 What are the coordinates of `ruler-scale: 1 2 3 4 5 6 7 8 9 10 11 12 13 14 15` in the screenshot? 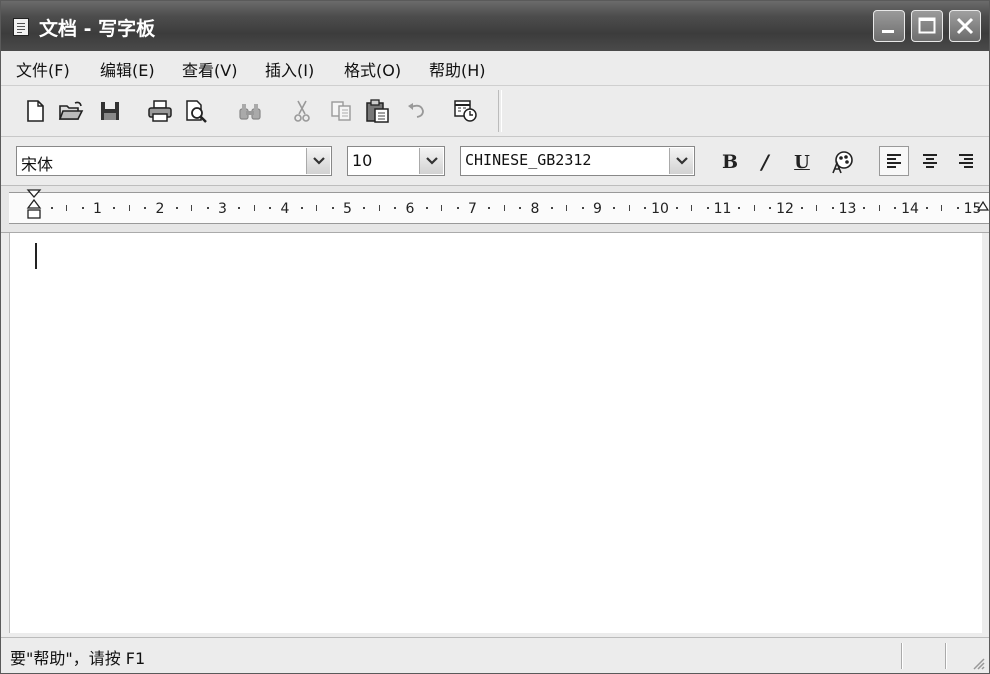 It's located at (499, 208).